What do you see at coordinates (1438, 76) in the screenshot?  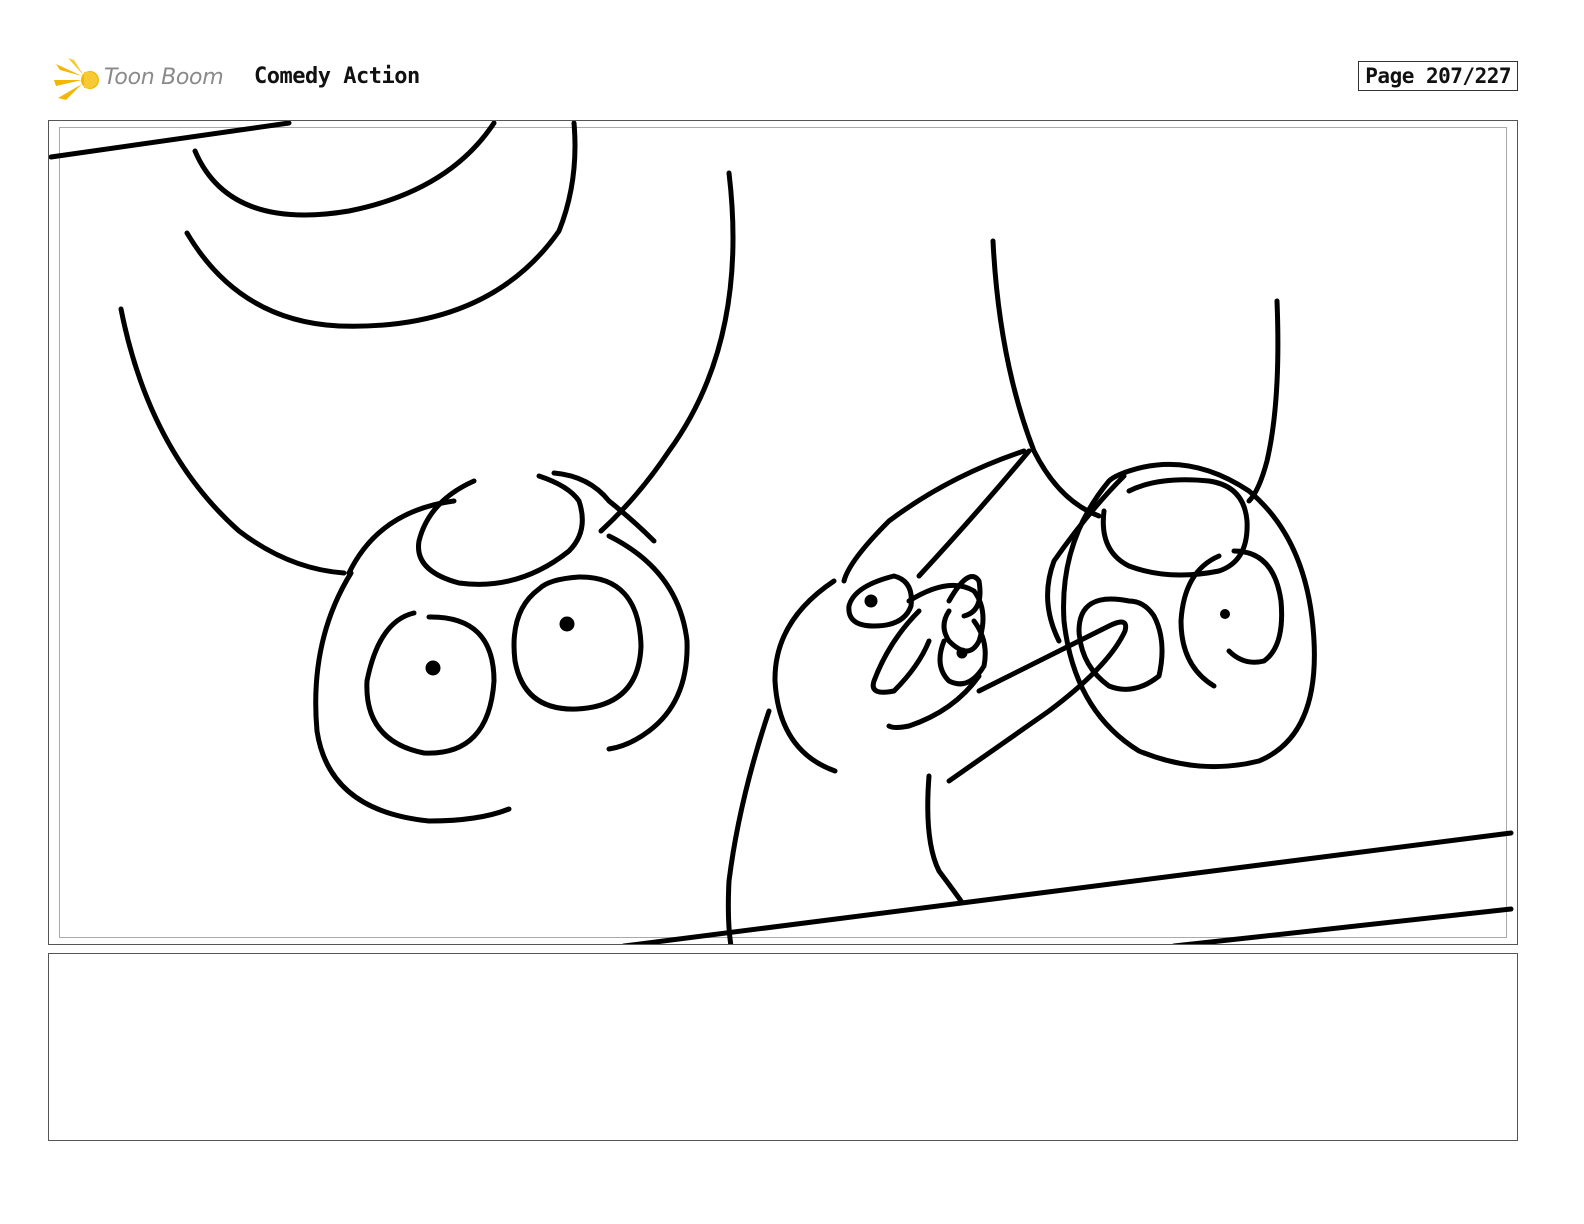 I see `page-number: Page 207/227` at bounding box center [1438, 76].